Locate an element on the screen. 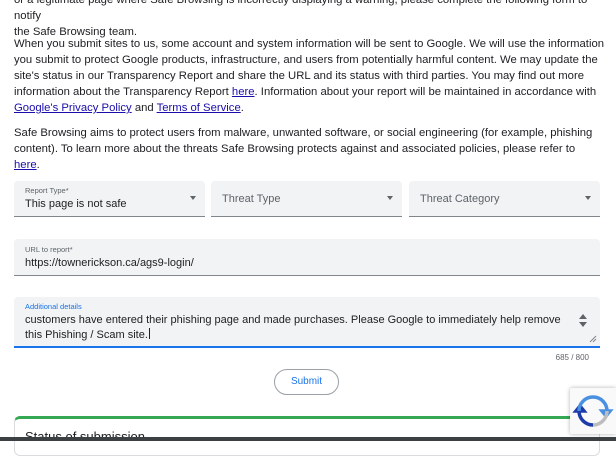  recaptcha-logo-icon is located at coordinates (593, 411).